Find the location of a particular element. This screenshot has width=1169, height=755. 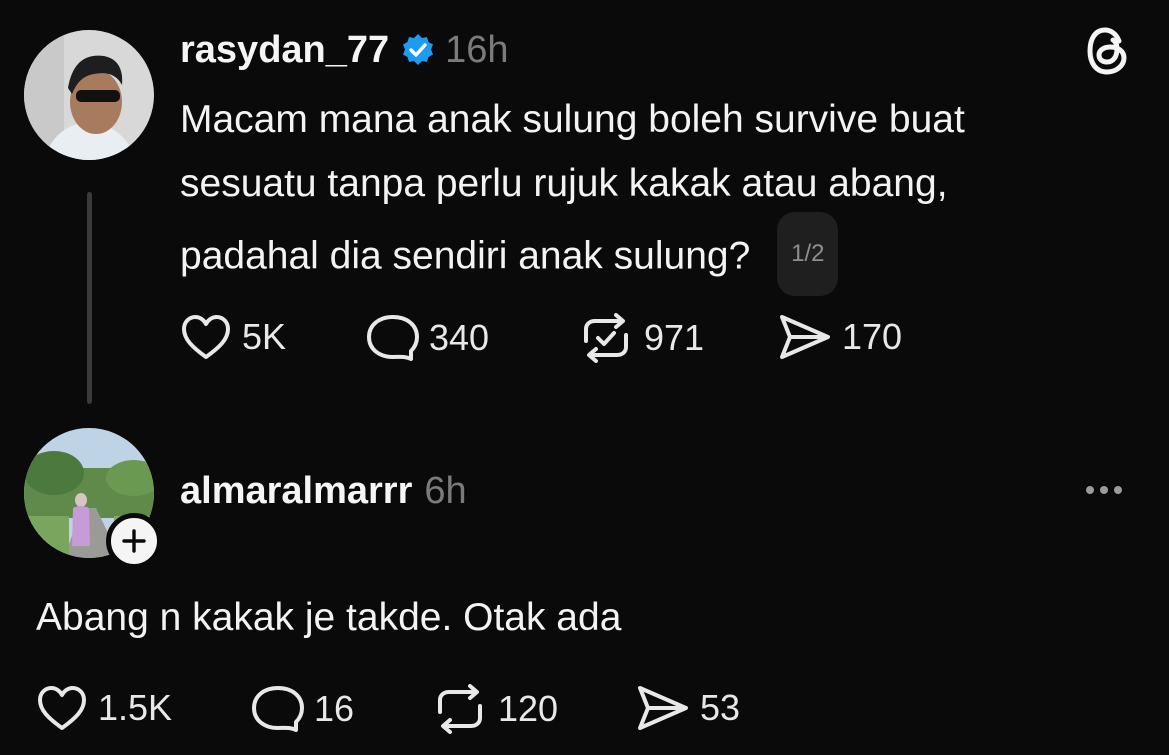

avatar-rasydan is located at coordinates (89, 95).